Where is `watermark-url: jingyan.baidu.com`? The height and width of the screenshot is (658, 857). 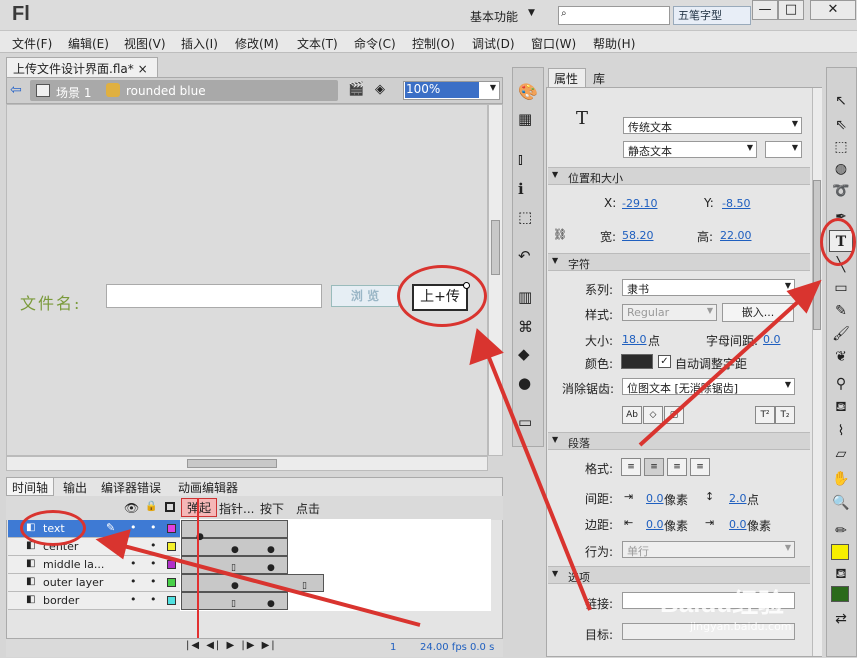 watermark-url: jingyan.baidu.com is located at coordinates (741, 626).